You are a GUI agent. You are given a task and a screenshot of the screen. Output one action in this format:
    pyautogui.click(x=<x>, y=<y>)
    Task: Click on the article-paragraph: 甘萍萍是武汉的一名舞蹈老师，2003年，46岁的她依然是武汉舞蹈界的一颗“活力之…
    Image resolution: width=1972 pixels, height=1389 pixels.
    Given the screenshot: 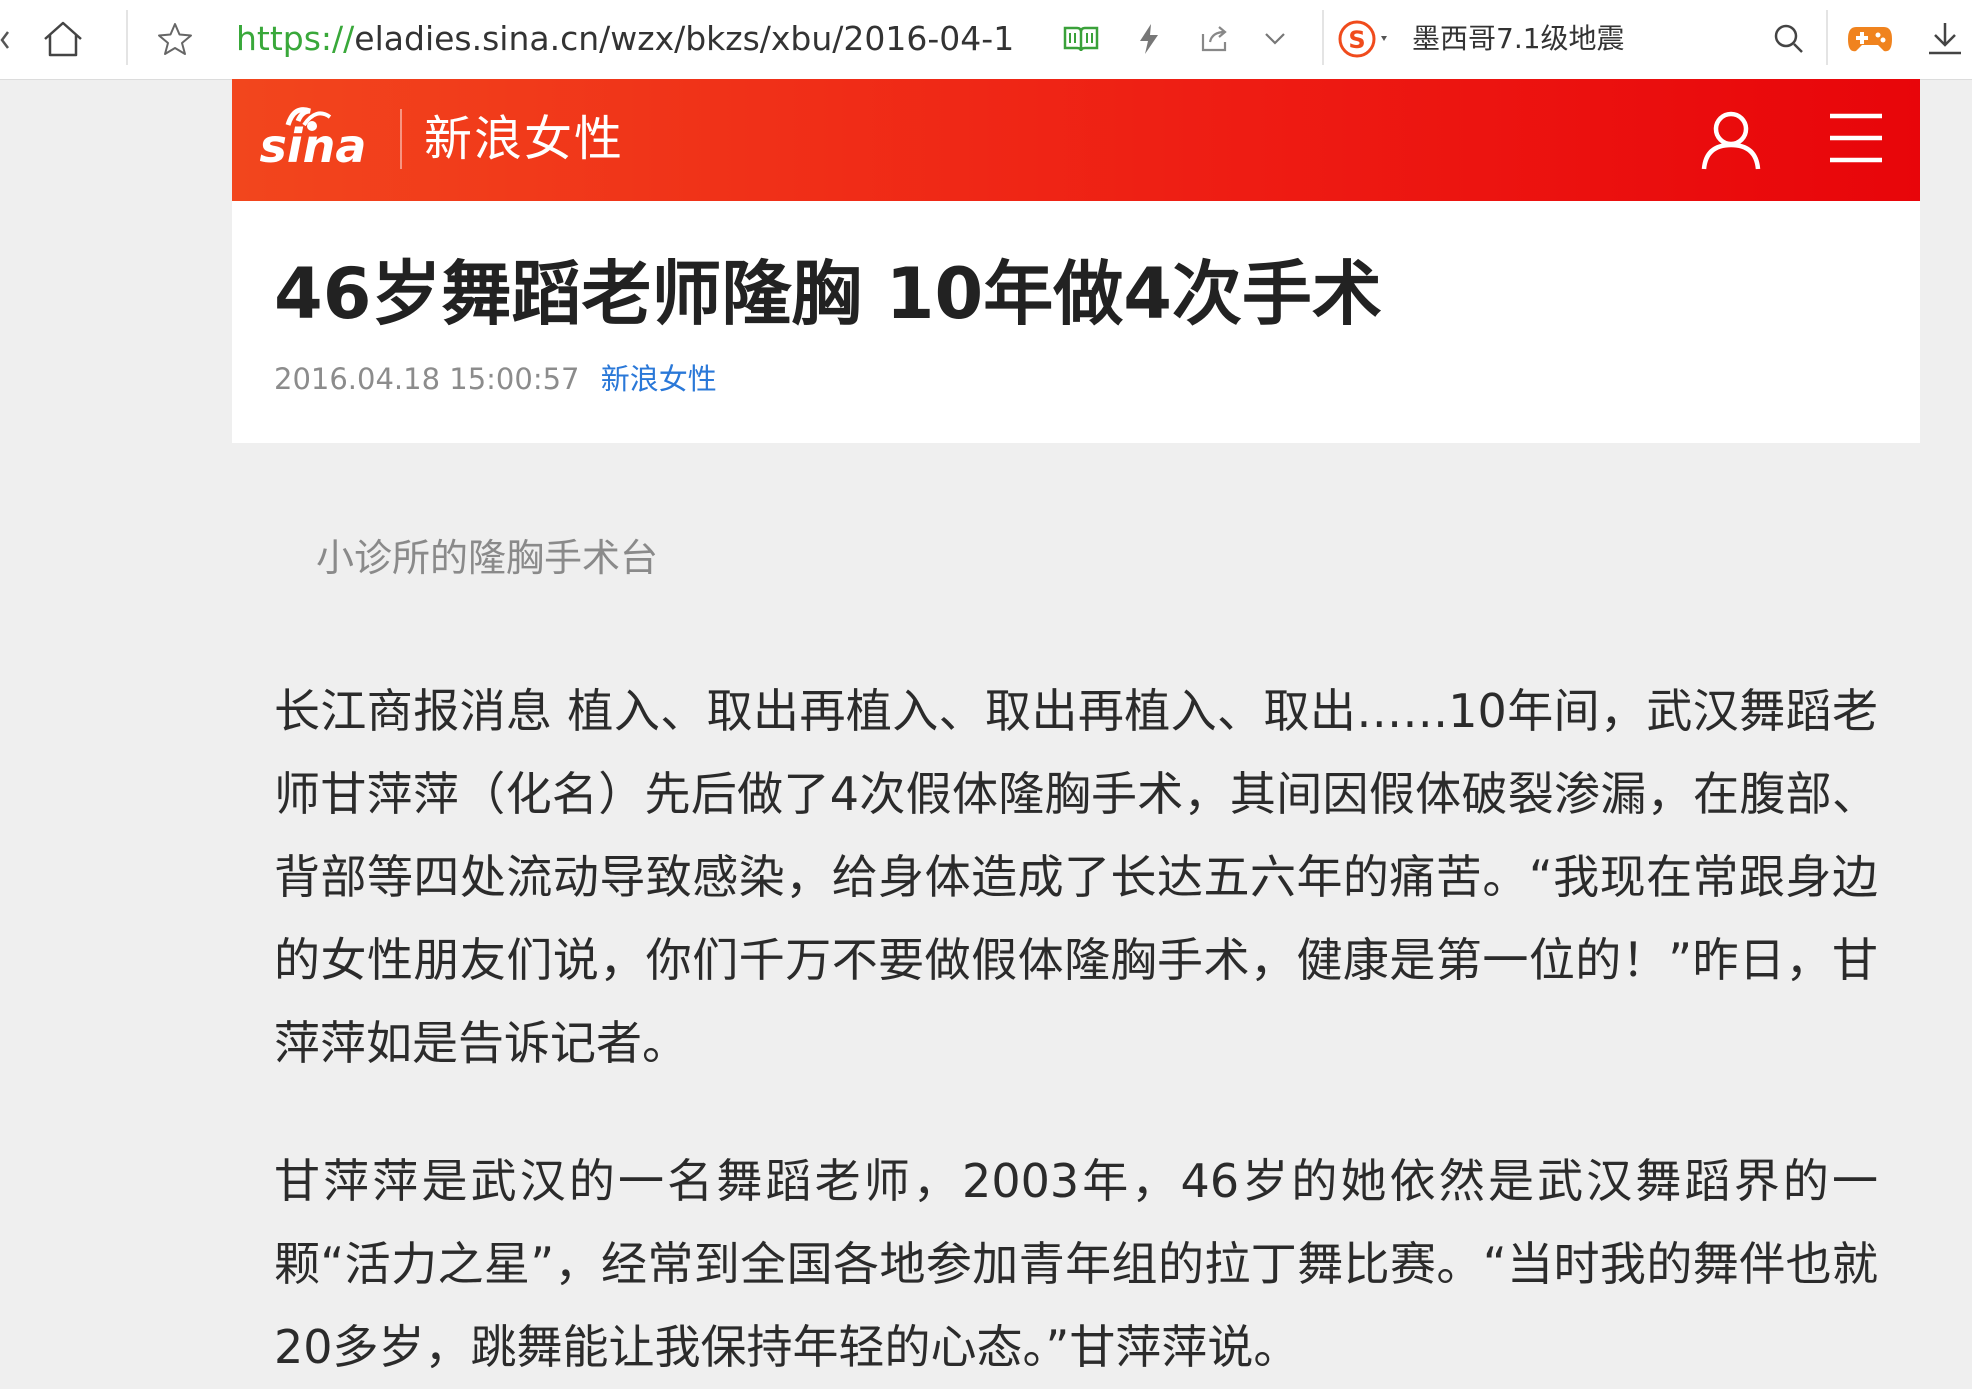 What is the action you would take?
    pyautogui.click(x=1076, y=1264)
    